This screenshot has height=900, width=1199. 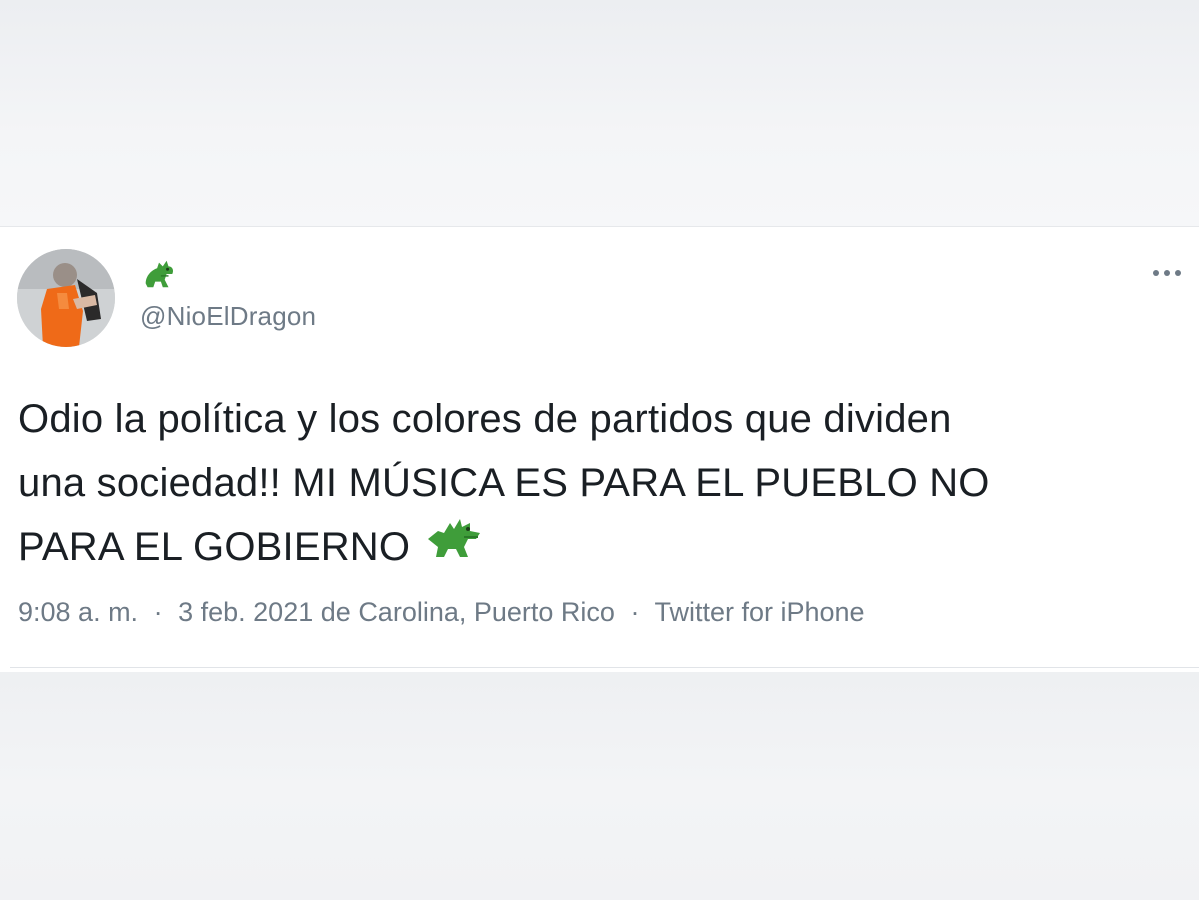 What do you see at coordinates (66, 298) in the screenshot?
I see `avatar` at bounding box center [66, 298].